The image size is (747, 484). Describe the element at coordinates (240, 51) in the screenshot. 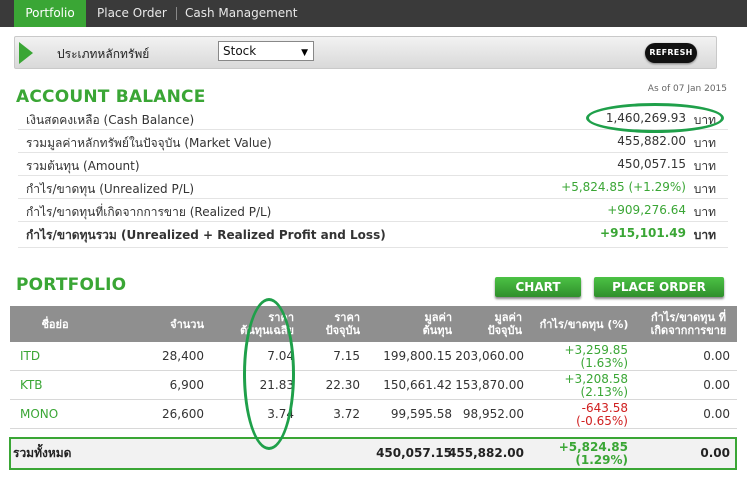

I see `security-type-value: Stock` at that location.